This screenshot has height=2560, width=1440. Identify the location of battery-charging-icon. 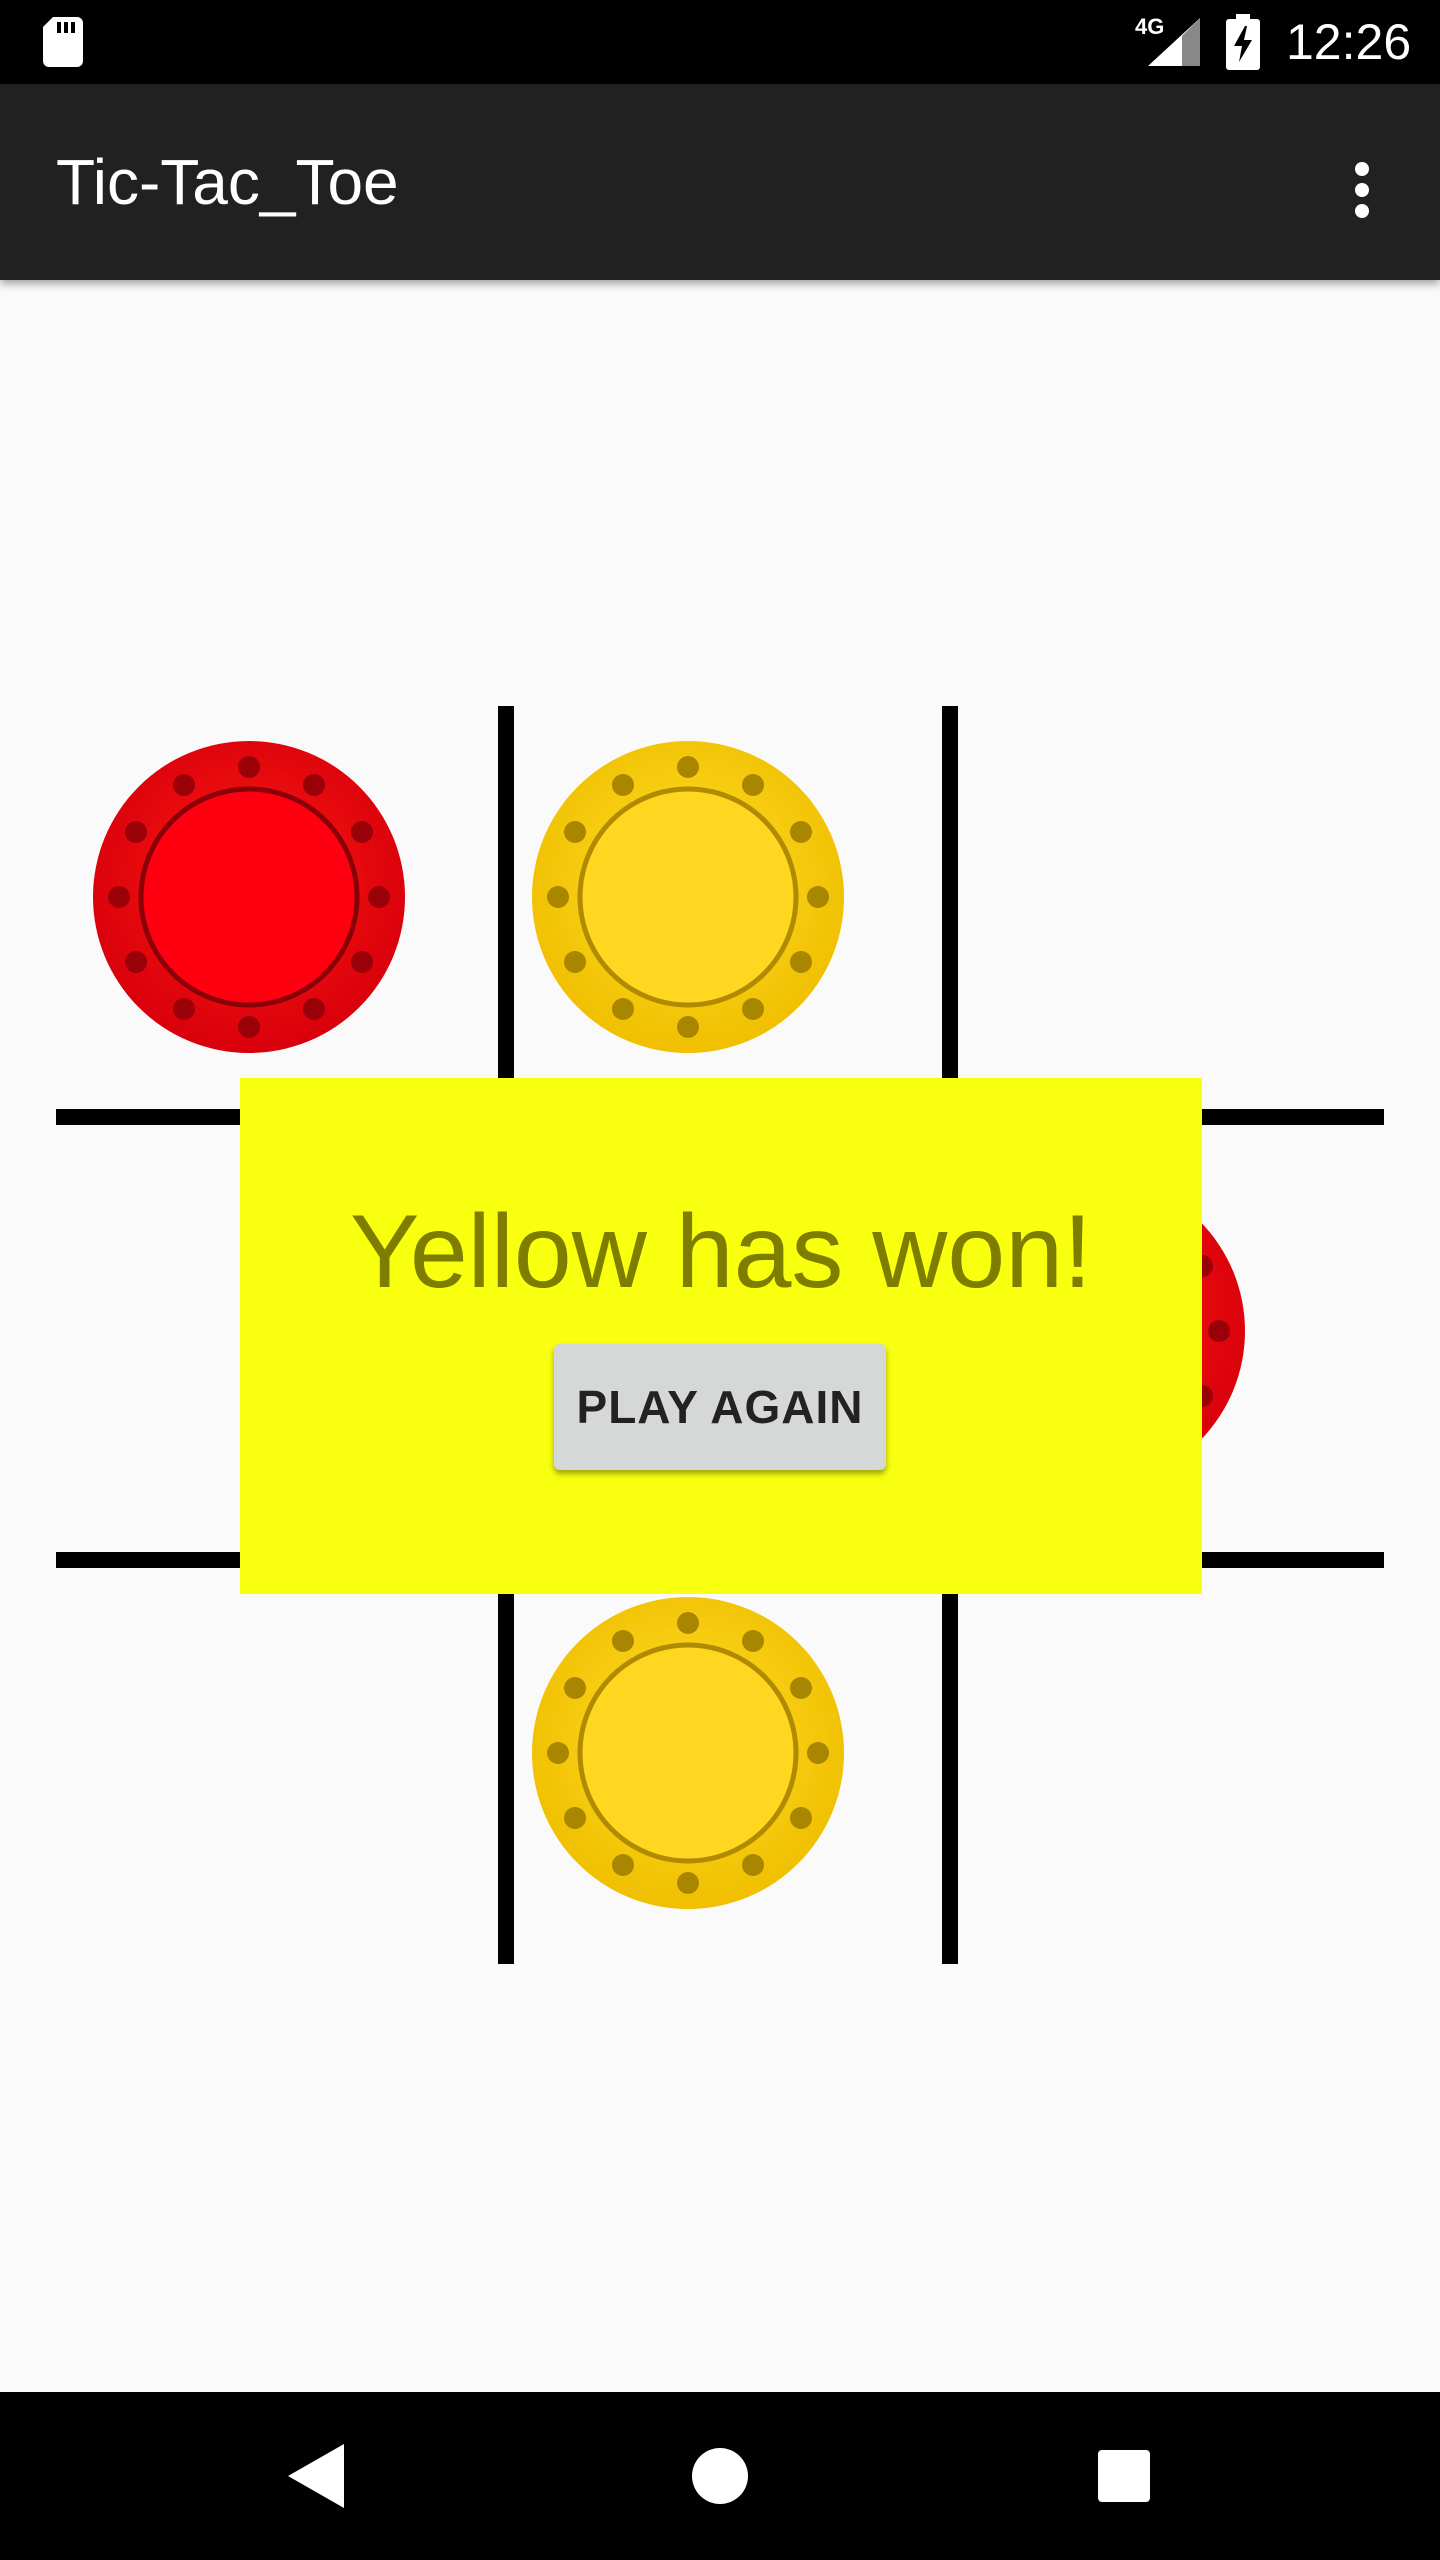
(1243, 42).